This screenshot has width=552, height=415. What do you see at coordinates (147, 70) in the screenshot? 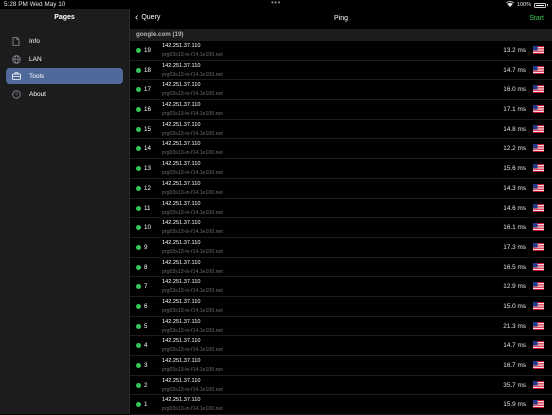
I see `sequence-number: 18` at bounding box center [147, 70].